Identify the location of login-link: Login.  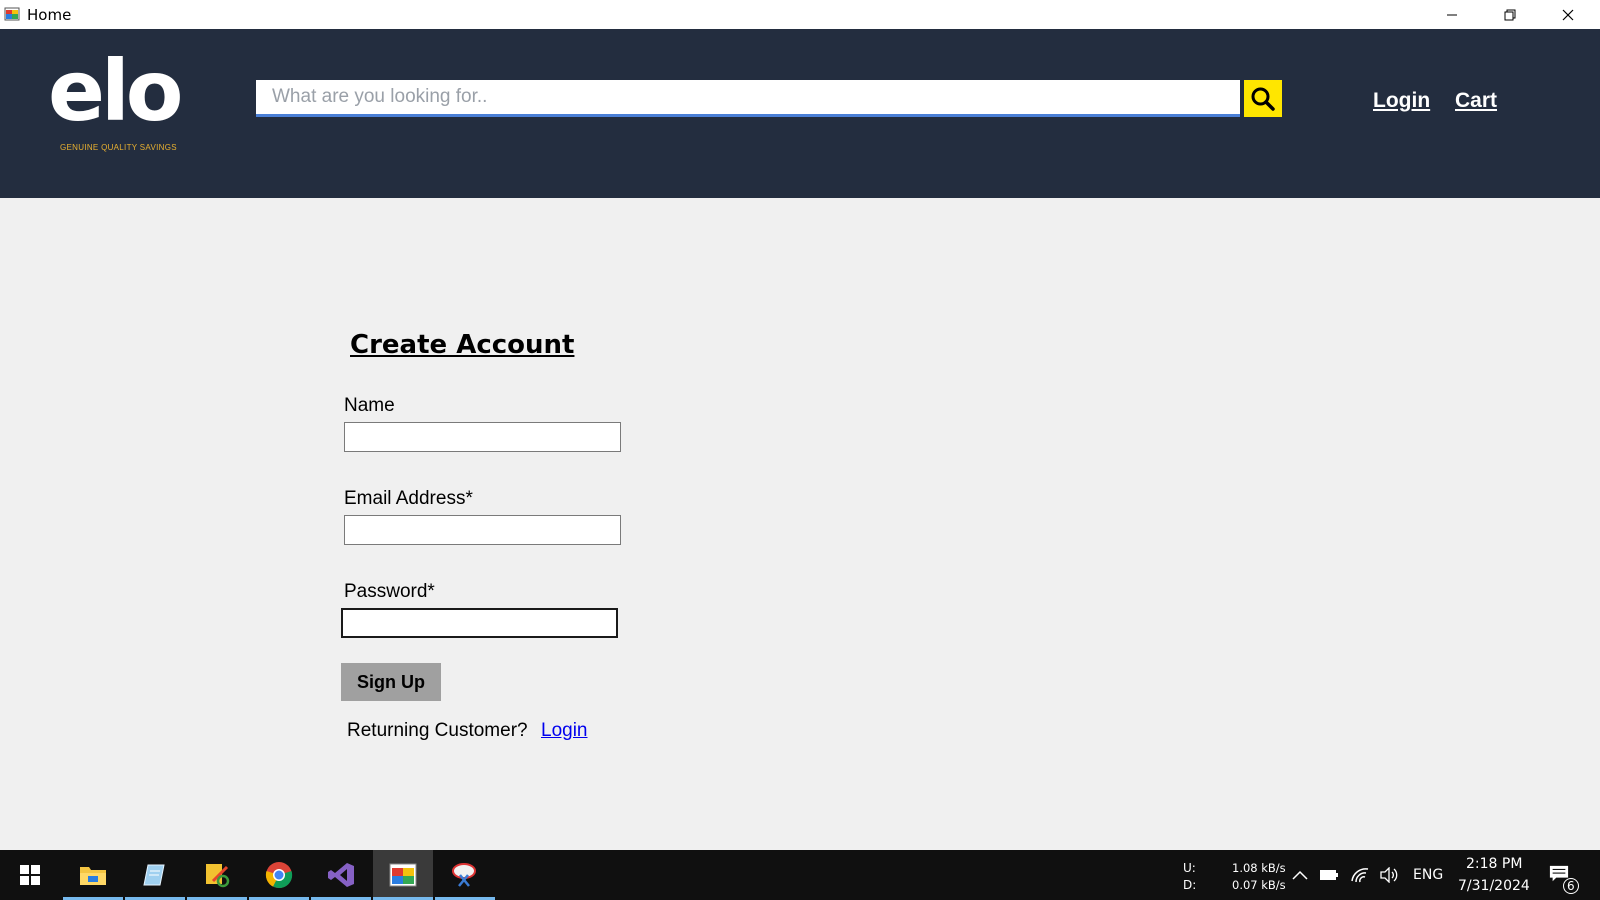
(564, 731).